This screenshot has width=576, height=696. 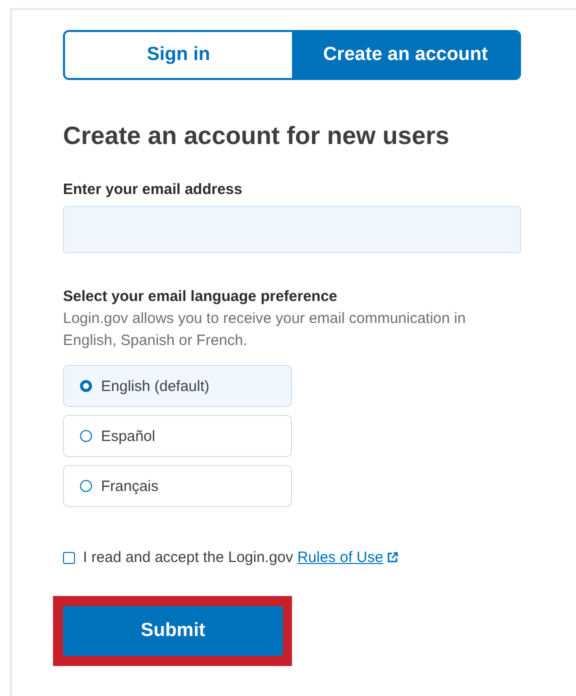 I want to click on checkbox, so click(x=69, y=558).